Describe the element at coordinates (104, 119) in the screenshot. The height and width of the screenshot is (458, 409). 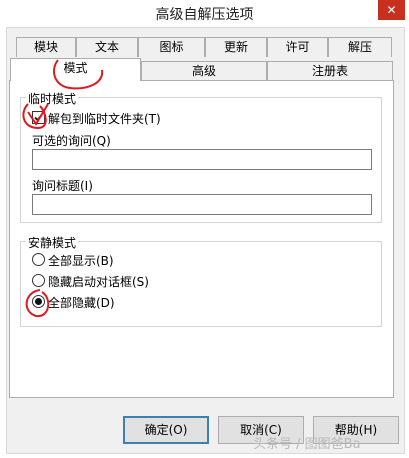
I see `unpack-to-temp-label: 解包到临时文件夹(T)` at that location.